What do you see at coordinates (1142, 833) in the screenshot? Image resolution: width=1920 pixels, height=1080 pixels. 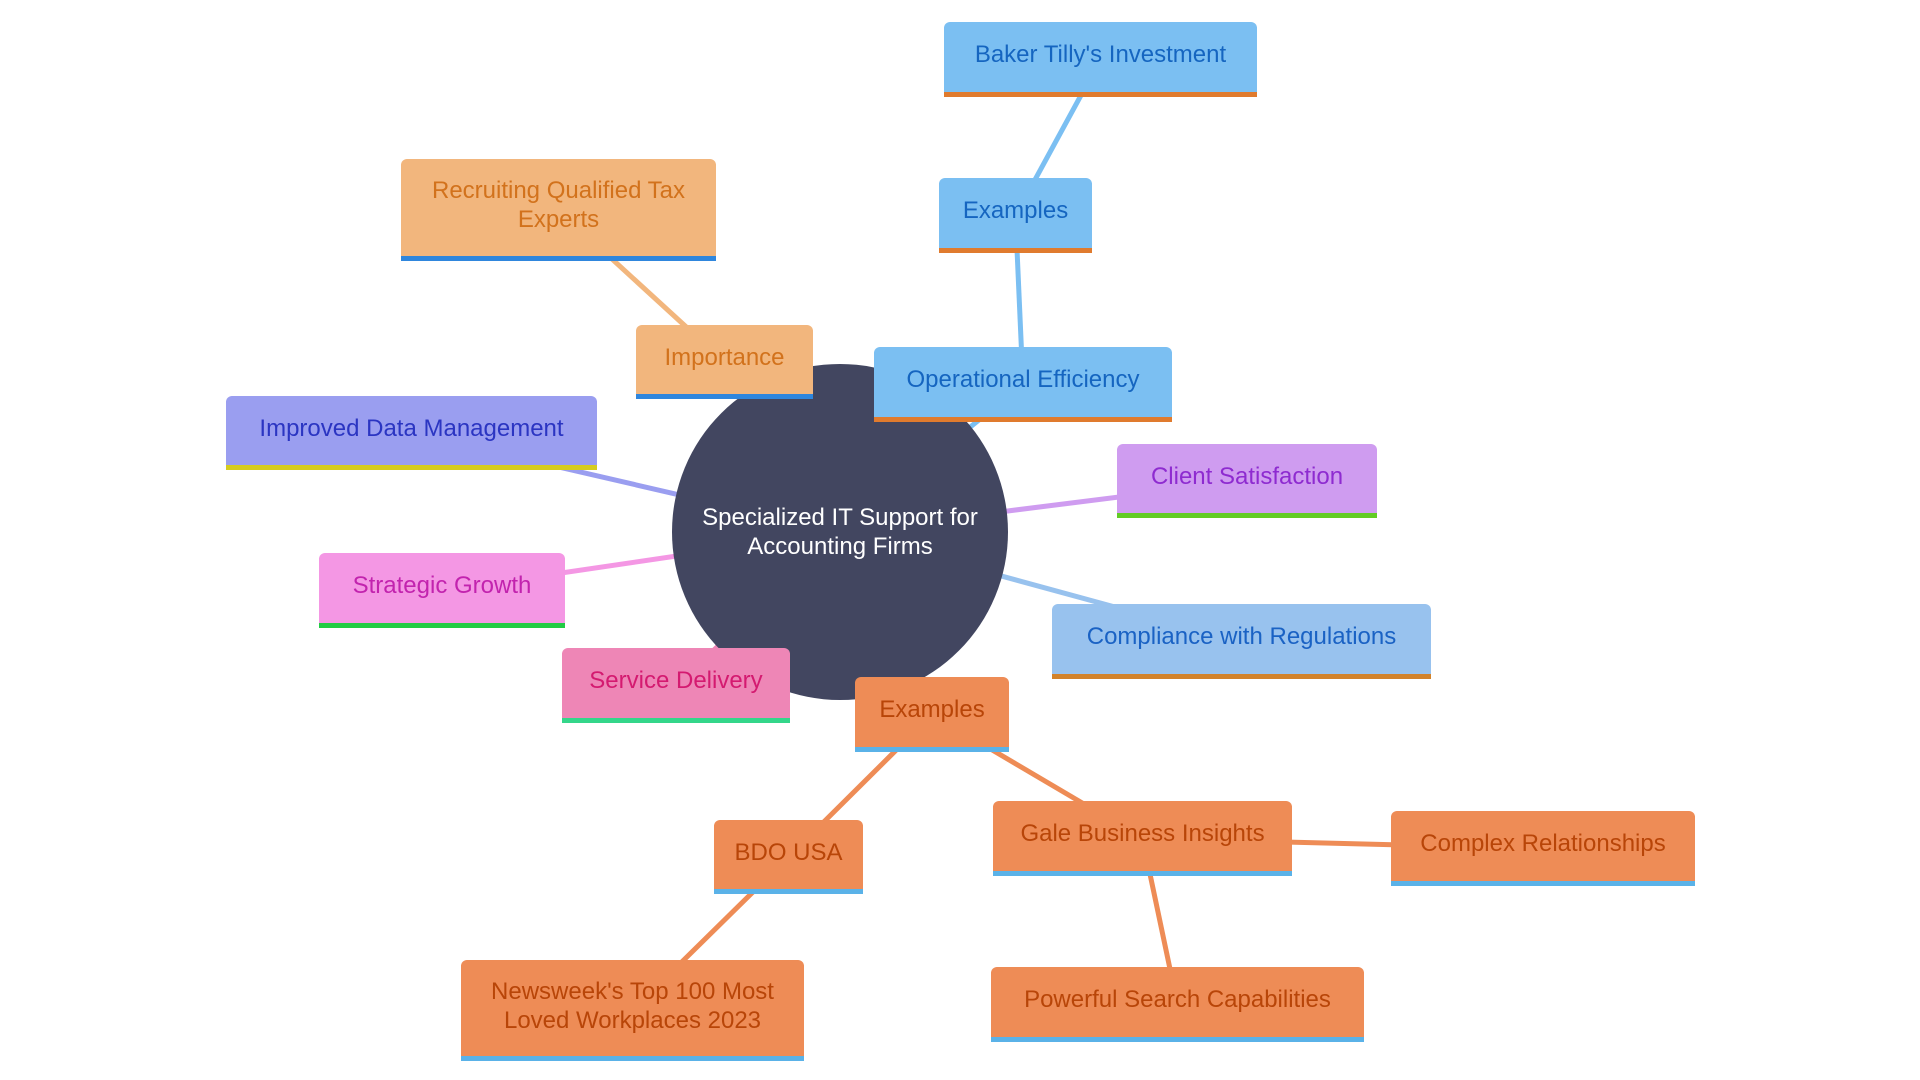 I see `node-label: Gale Business Insights` at bounding box center [1142, 833].